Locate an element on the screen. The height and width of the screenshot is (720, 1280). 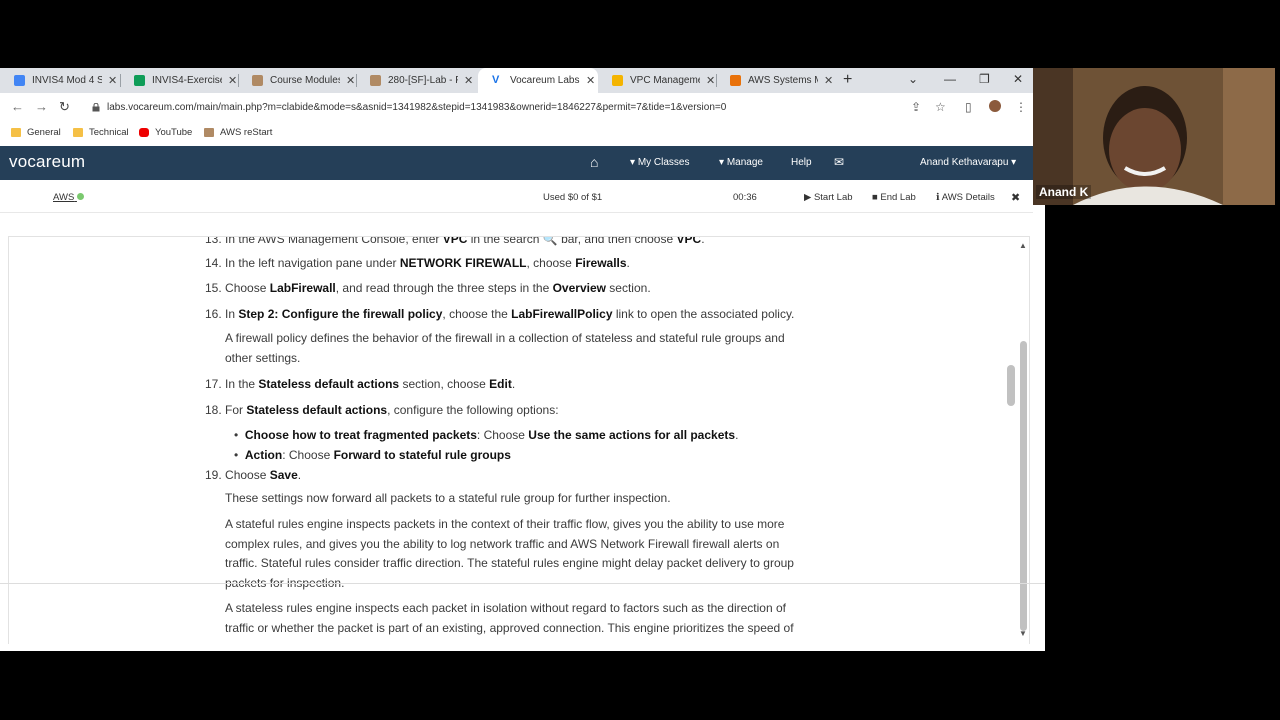
tab-aws-systems-manager: AWS Systems Ma ✕ is located at coordinates (775, 80).